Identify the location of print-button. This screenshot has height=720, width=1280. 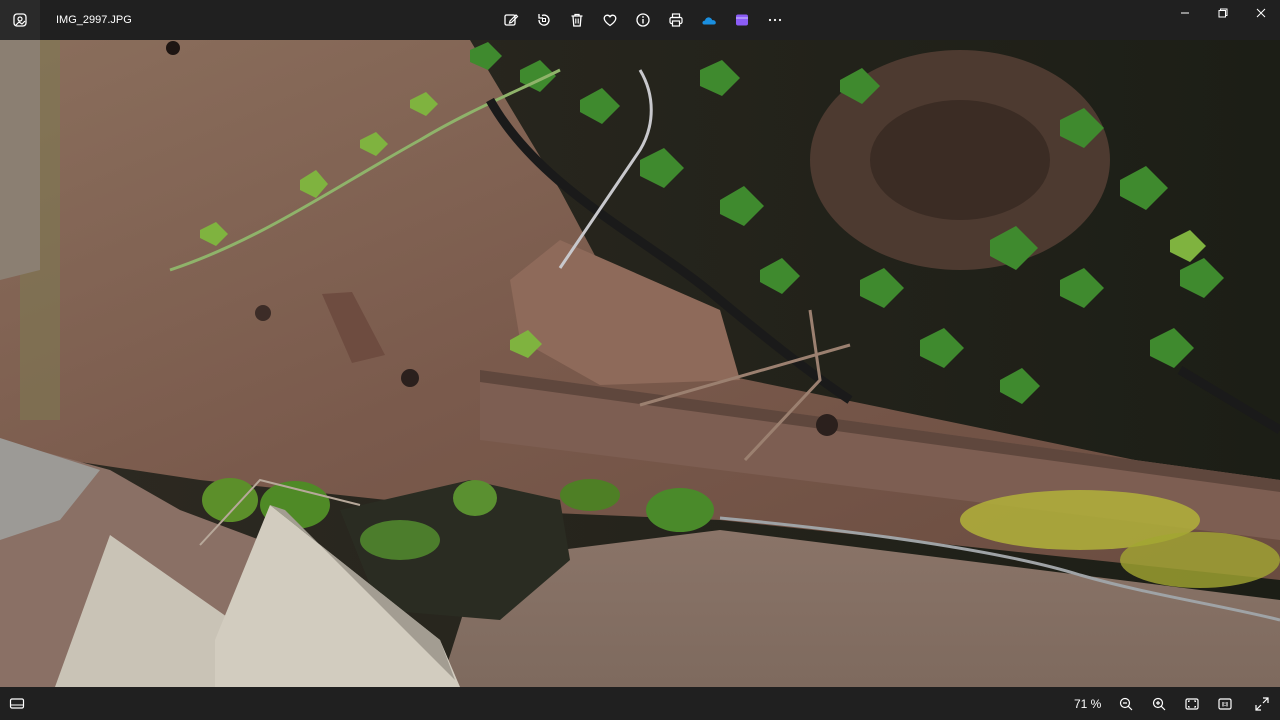
(675, 20).